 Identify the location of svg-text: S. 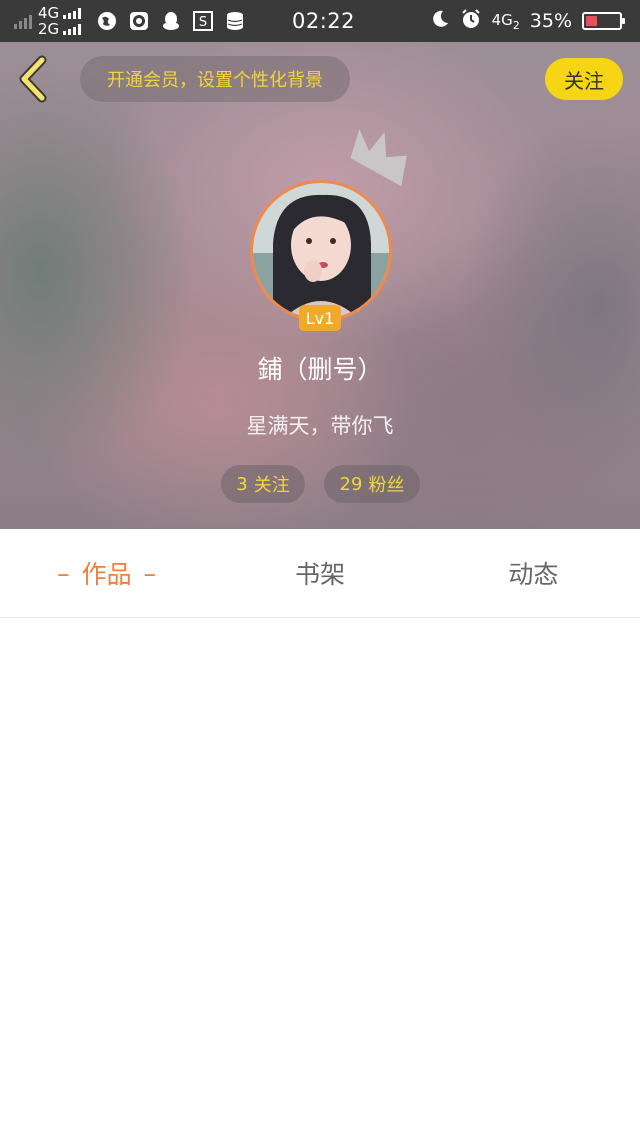
(203, 22).